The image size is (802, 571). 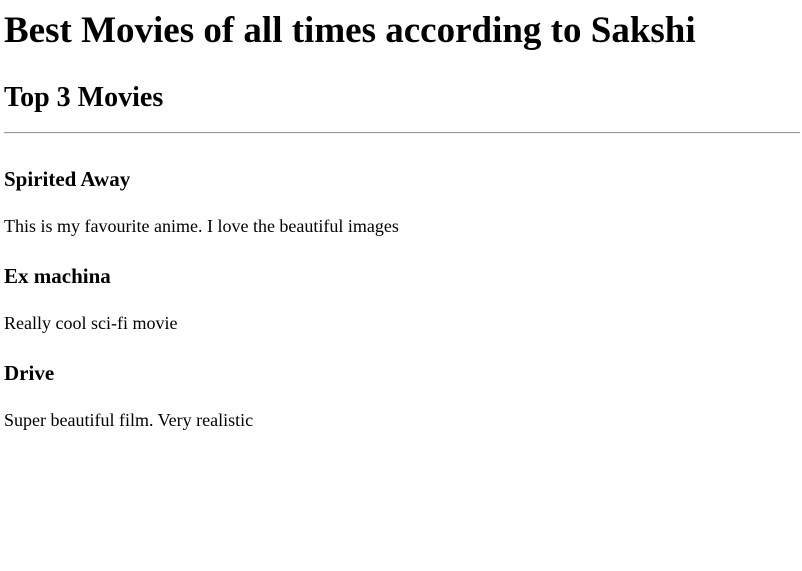 What do you see at coordinates (67, 179) in the screenshot?
I see `movie-title-1: Spirited Away` at bounding box center [67, 179].